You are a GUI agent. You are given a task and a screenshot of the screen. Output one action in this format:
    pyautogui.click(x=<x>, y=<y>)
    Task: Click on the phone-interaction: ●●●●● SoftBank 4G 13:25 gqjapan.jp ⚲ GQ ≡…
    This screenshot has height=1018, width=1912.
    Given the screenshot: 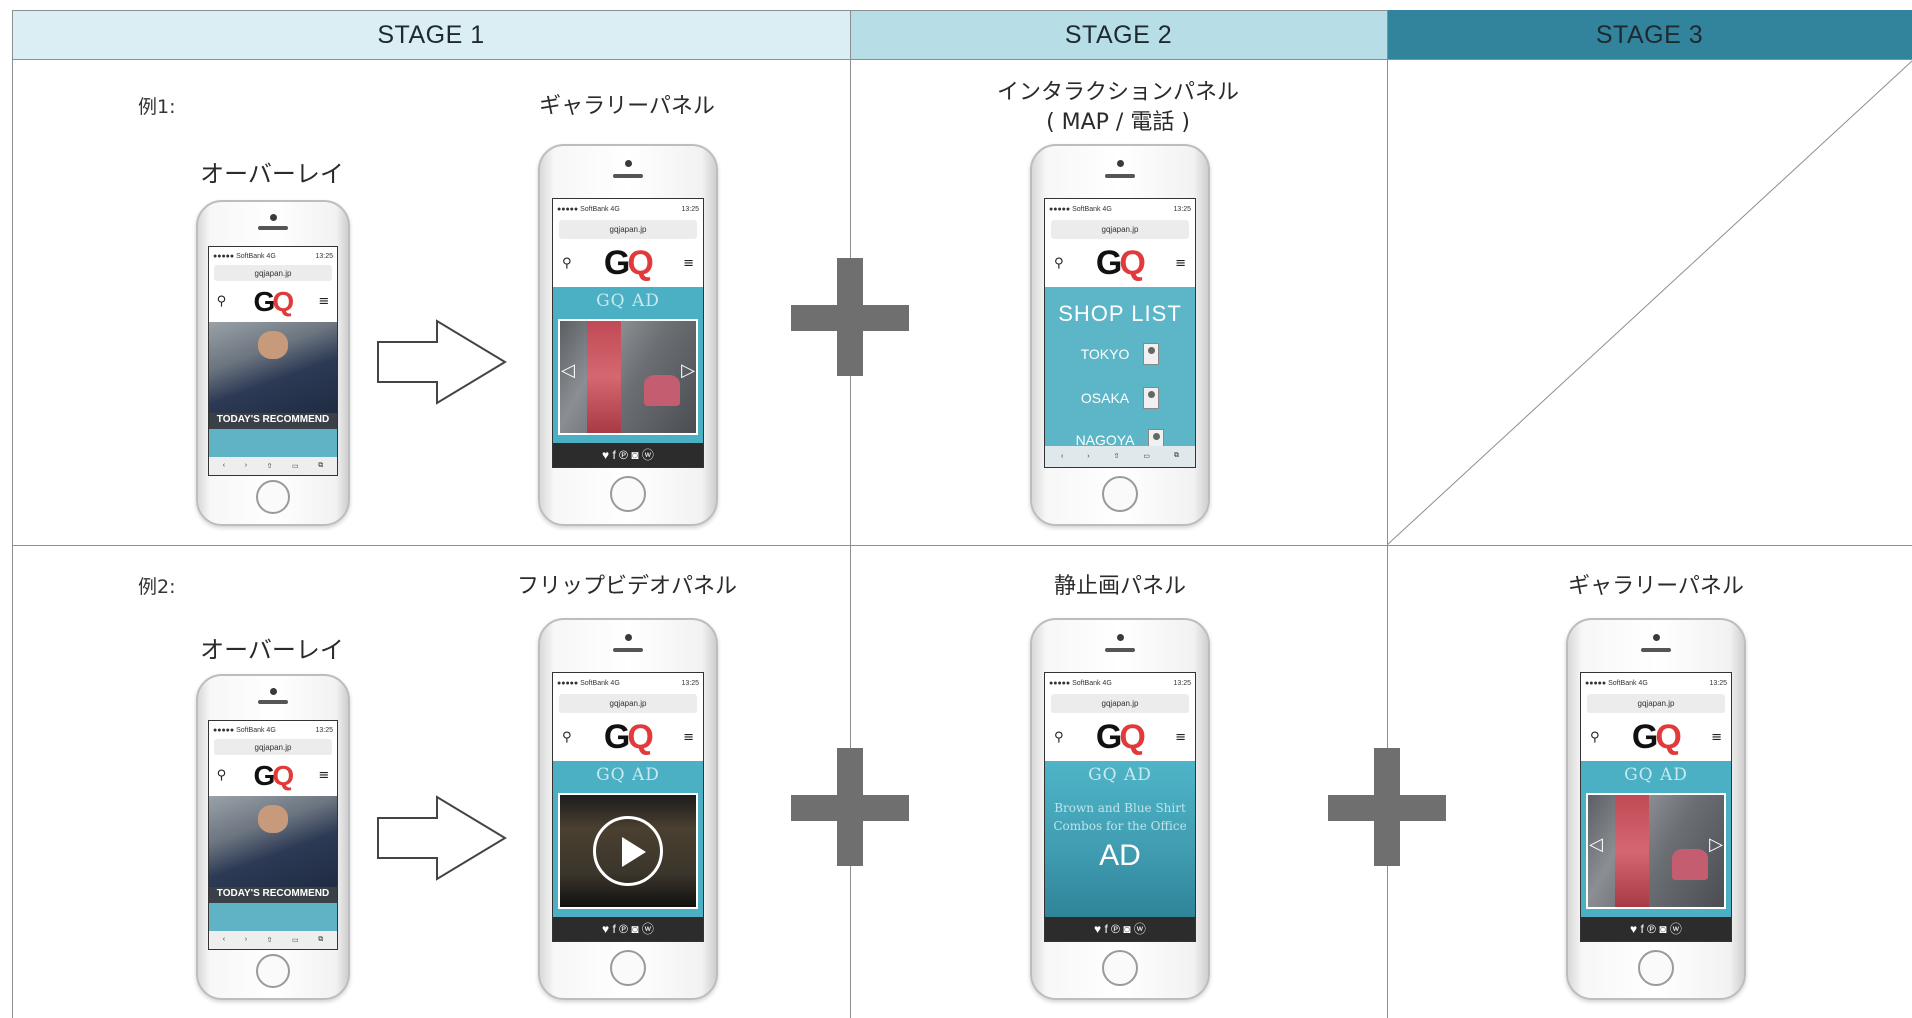 What is the action you would take?
    pyautogui.click(x=1120, y=335)
    